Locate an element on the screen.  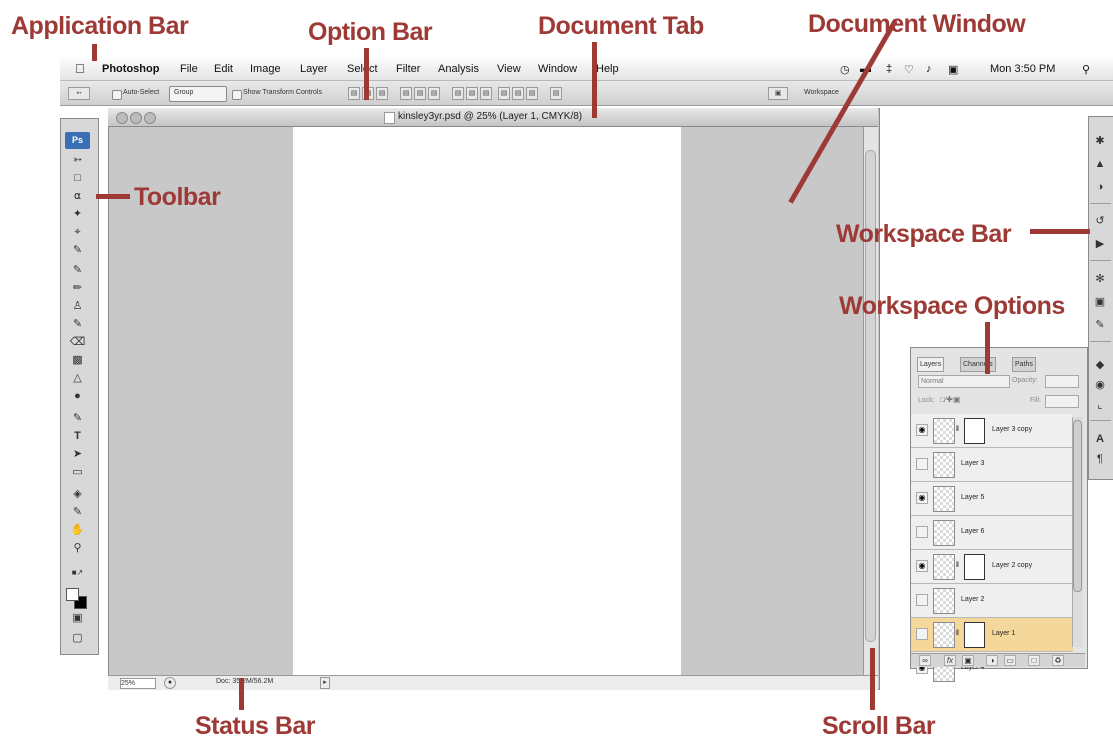
distribute-right-icon: ▤ is located at coordinates (532, 93).